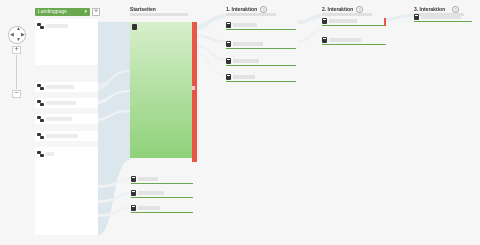 This screenshot has height=245, width=480. Describe the element at coordinates (85, 12) in the screenshot. I see `chevron-down-icon: ▾` at that location.